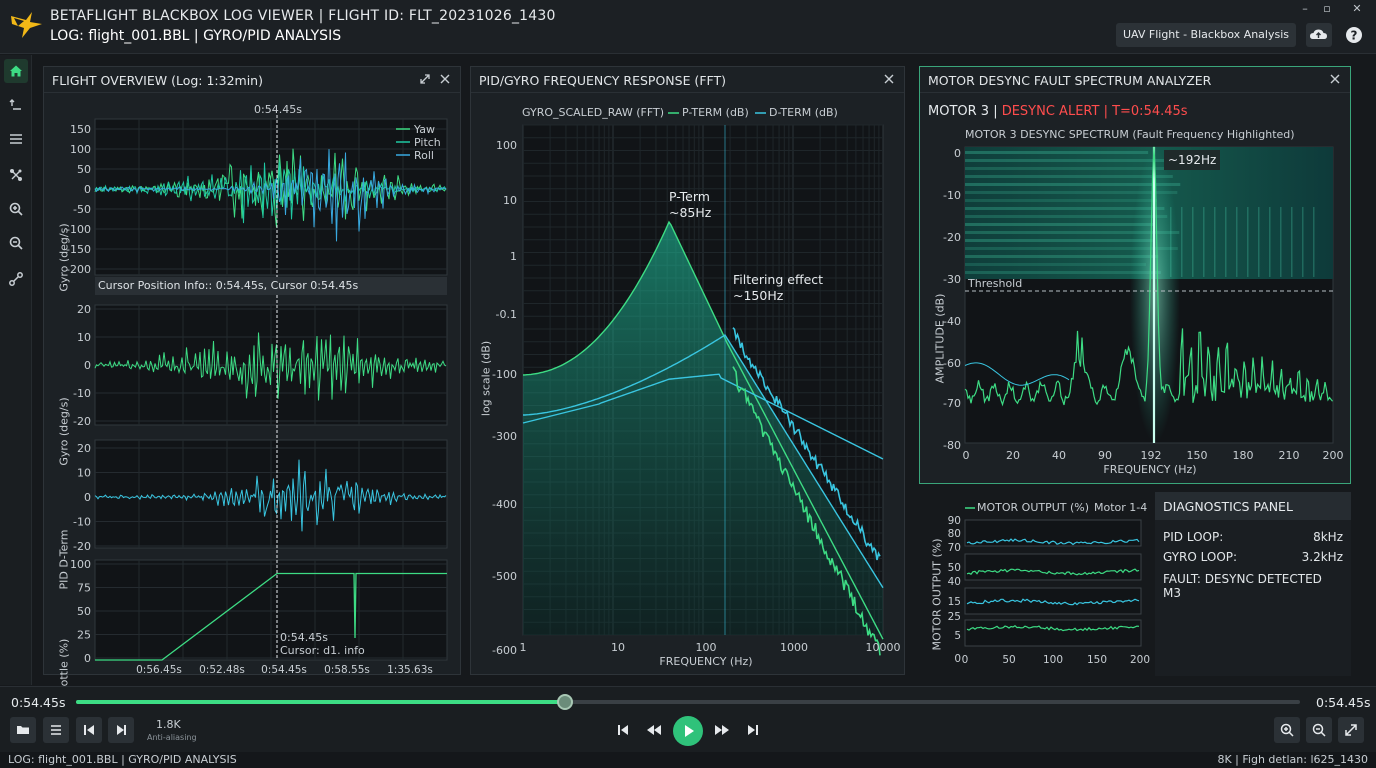 Image resolution: width=1376 pixels, height=768 pixels. What do you see at coordinates (688, 731) in the screenshot?
I see `play-button` at bounding box center [688, 731].